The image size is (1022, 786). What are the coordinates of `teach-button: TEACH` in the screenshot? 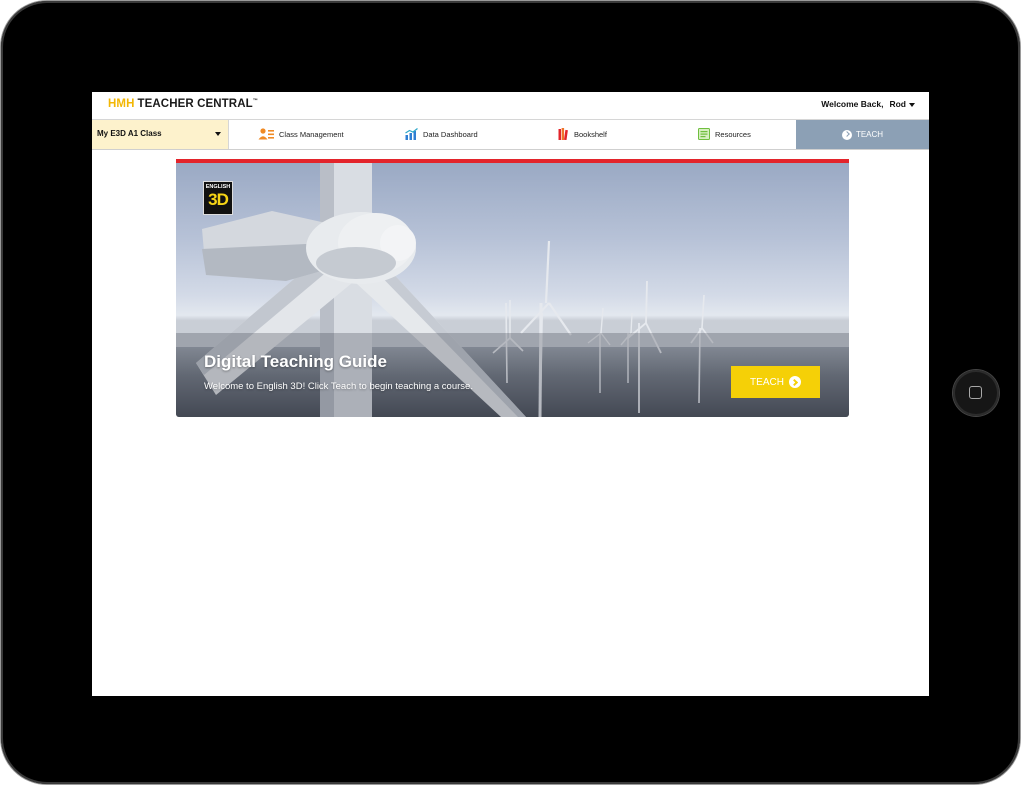 It's located at (775, 382).